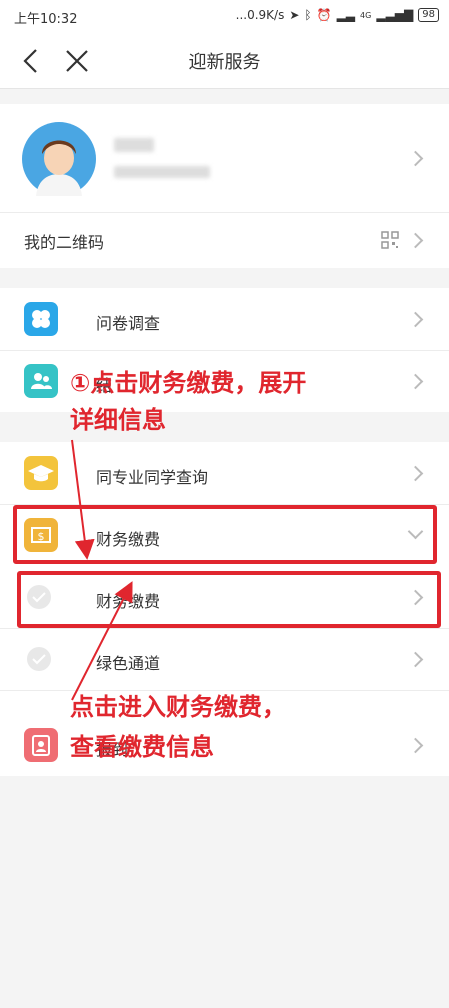 This screenshot has height=1008, width=449. I want to click on id-card-icon, so click(41, 991).